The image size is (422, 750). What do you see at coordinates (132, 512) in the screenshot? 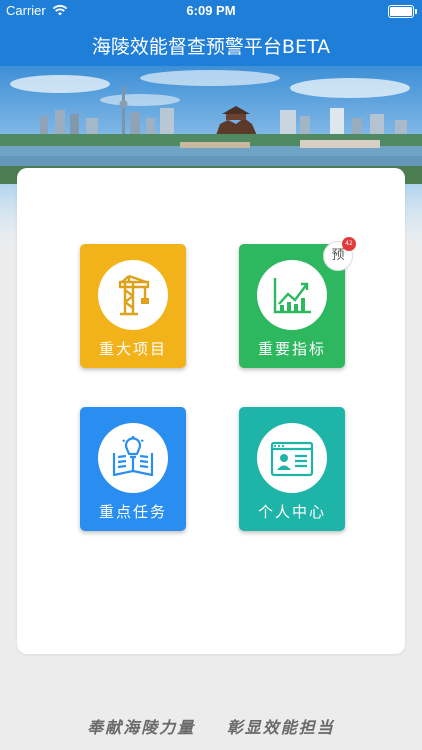
I see `tile-label: 重点任务` at bounding box center [132, 512].